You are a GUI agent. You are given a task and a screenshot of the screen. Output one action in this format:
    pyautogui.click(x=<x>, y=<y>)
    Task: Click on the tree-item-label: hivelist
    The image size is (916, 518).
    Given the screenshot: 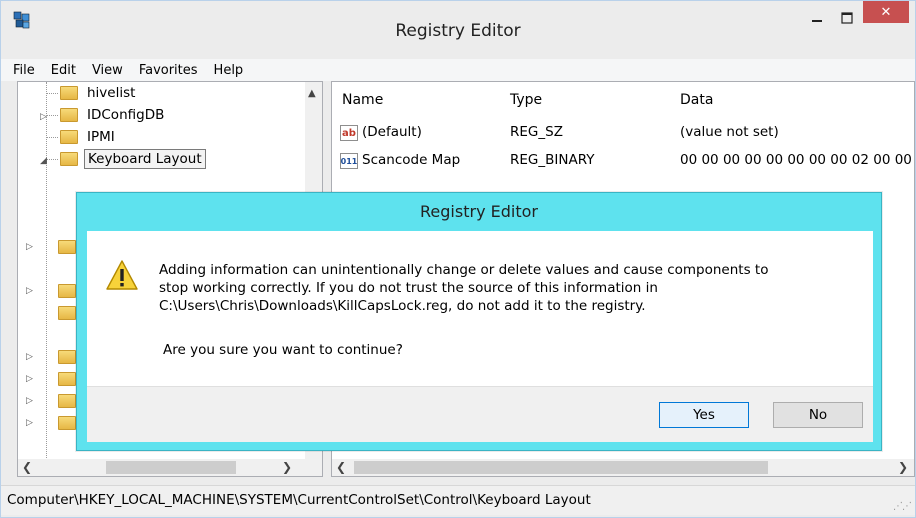 What is the action you would take?
    pyautogui.click(x=111, y=93)
    